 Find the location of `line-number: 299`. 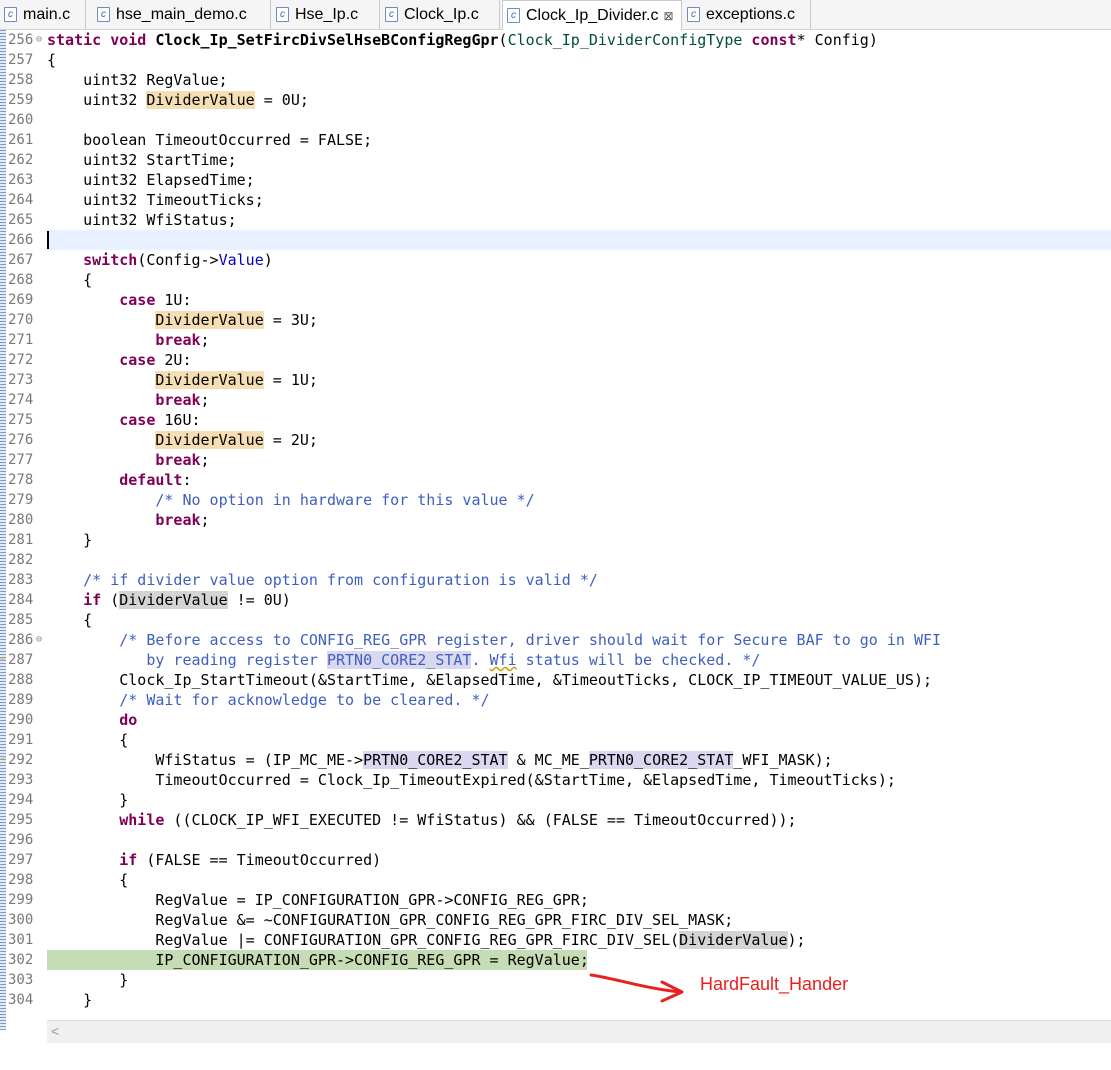

line-number: 299 is located at coordinates (21, 900).